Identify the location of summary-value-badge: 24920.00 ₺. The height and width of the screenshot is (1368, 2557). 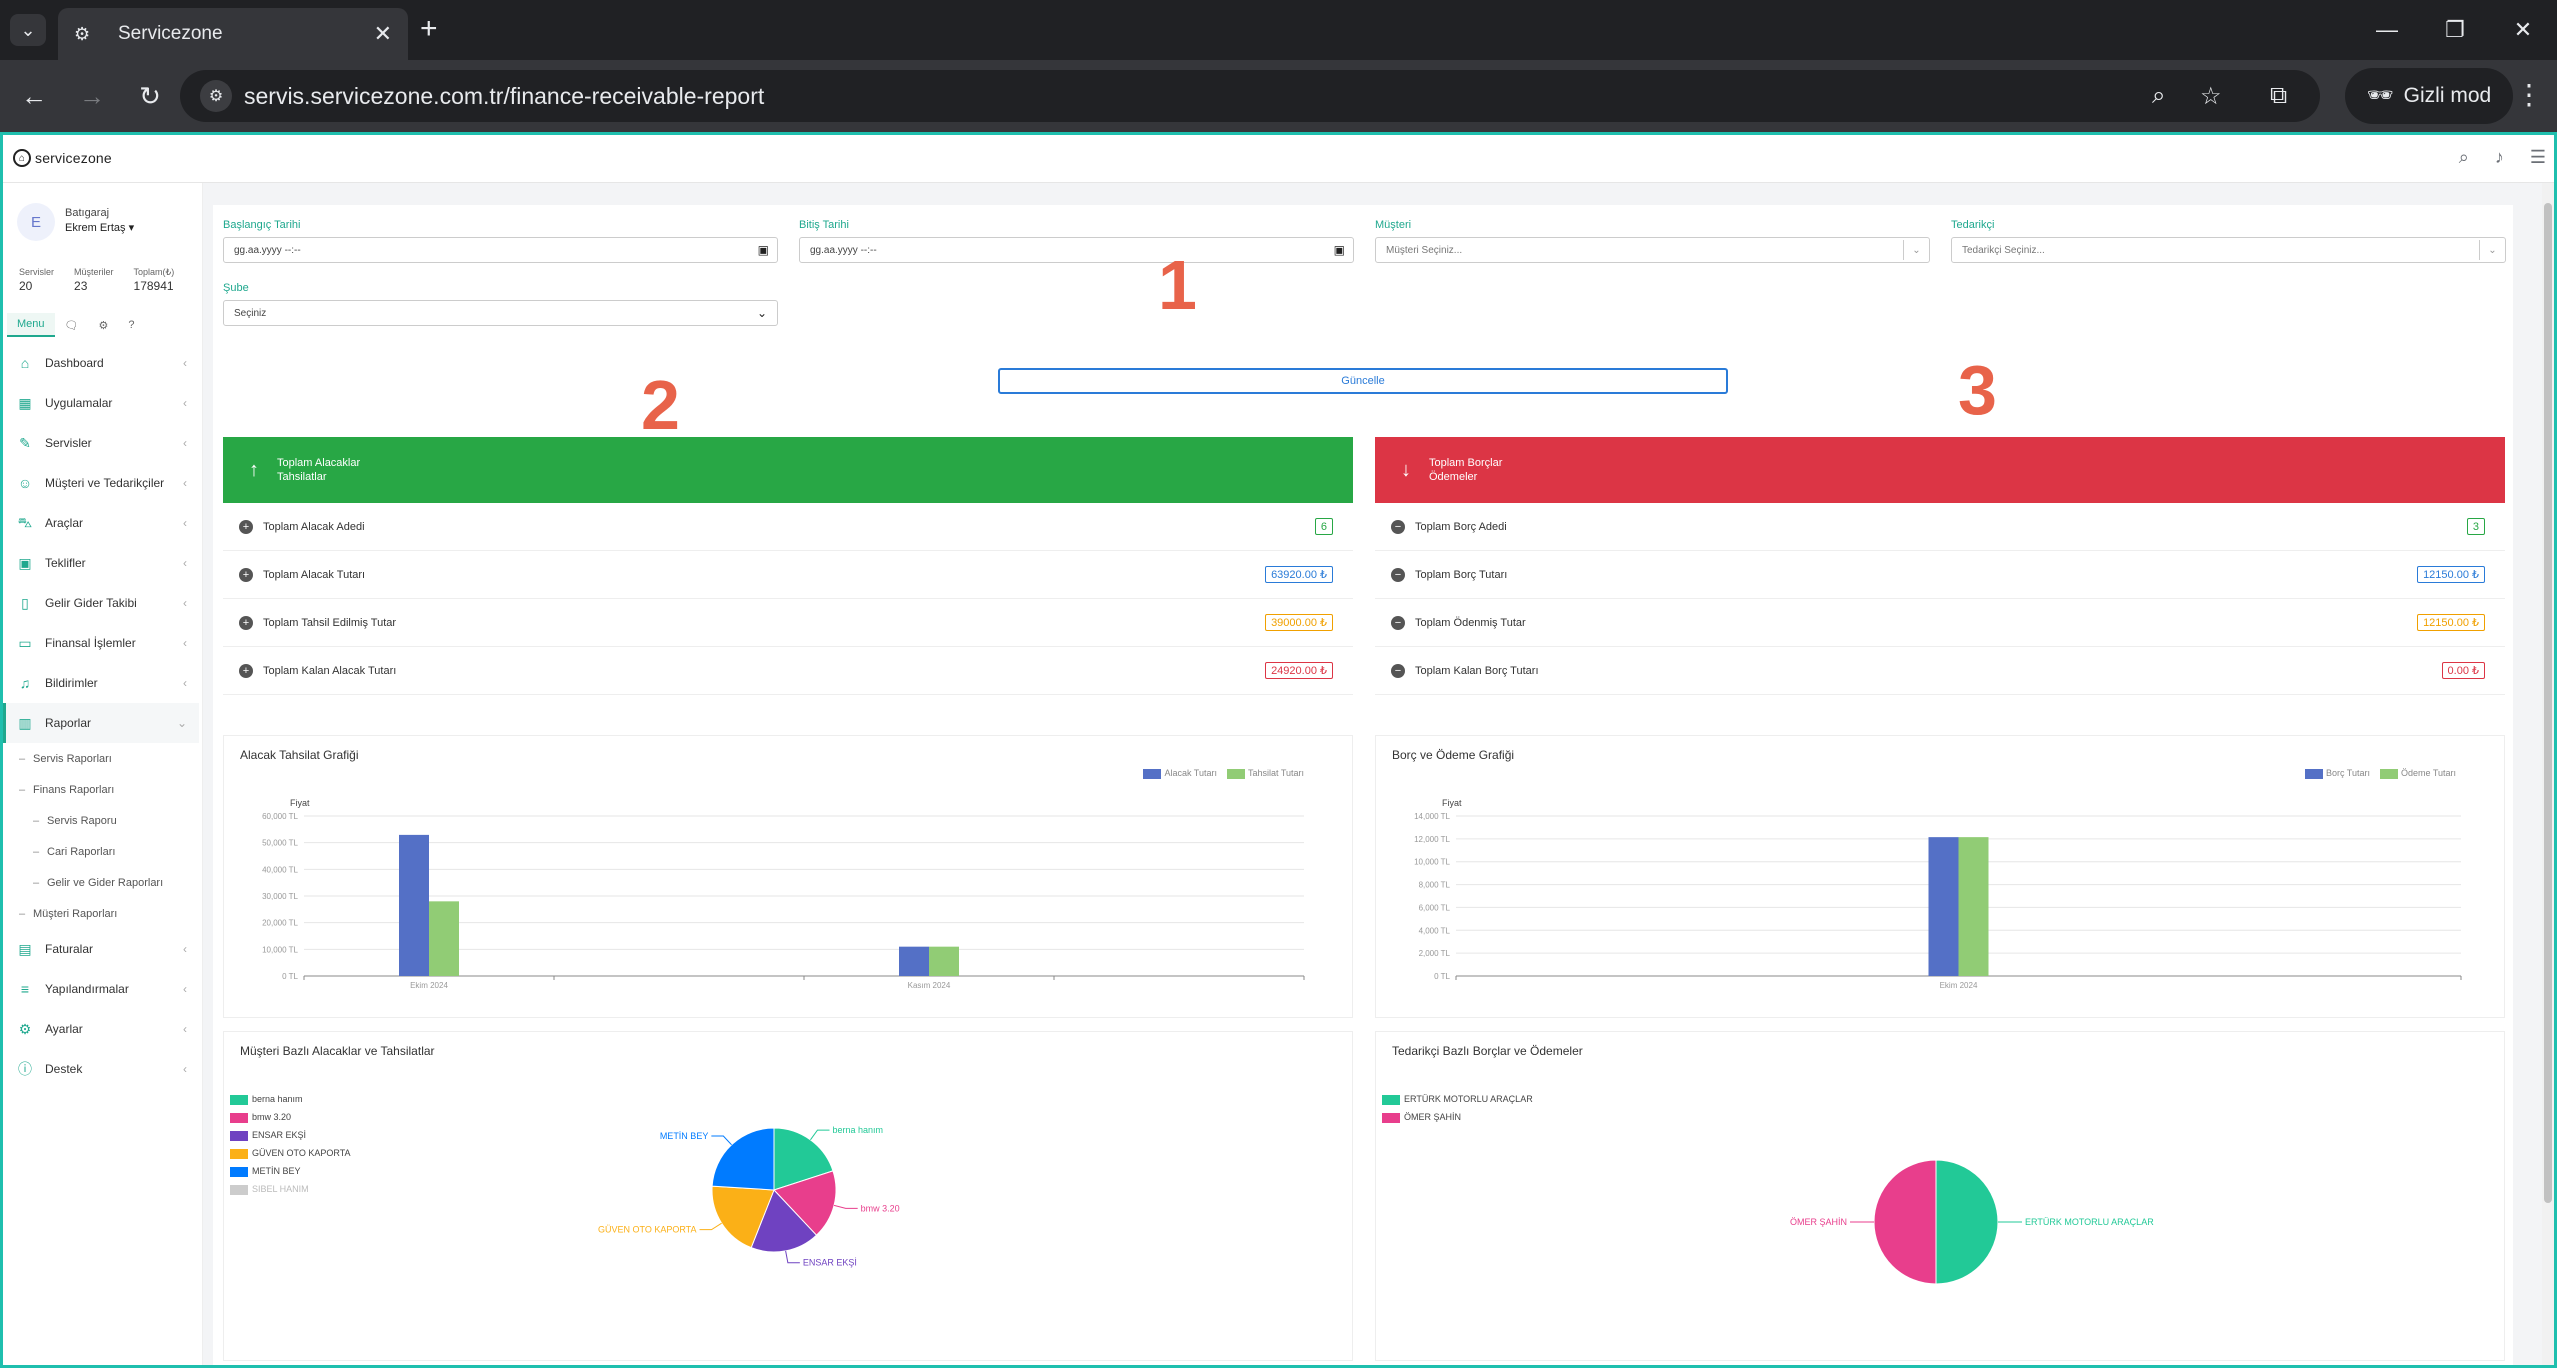
(1299, 670).